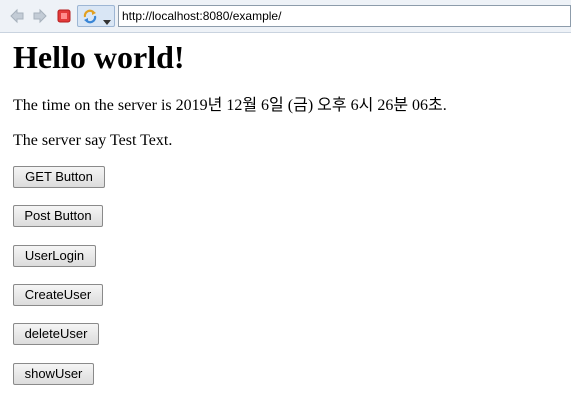 The image size is (571, 401). I want to click on get-button: GET Button, so click(59, 177).